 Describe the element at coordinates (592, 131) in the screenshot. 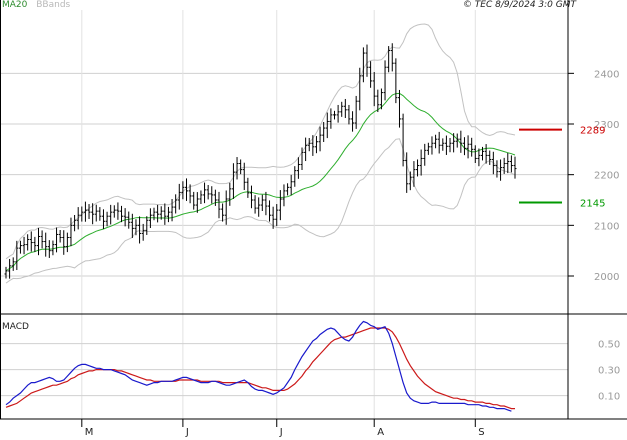

I see `resistance-level-label: 2289` at that location.